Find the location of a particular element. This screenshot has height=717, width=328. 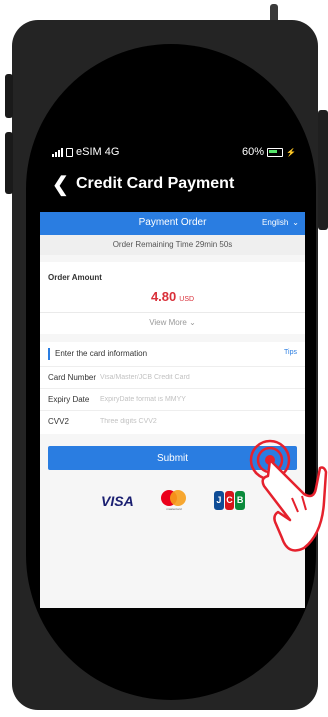

remaining-time: Order Remaining Time 29min 50s is located at coordinates (172, 245).